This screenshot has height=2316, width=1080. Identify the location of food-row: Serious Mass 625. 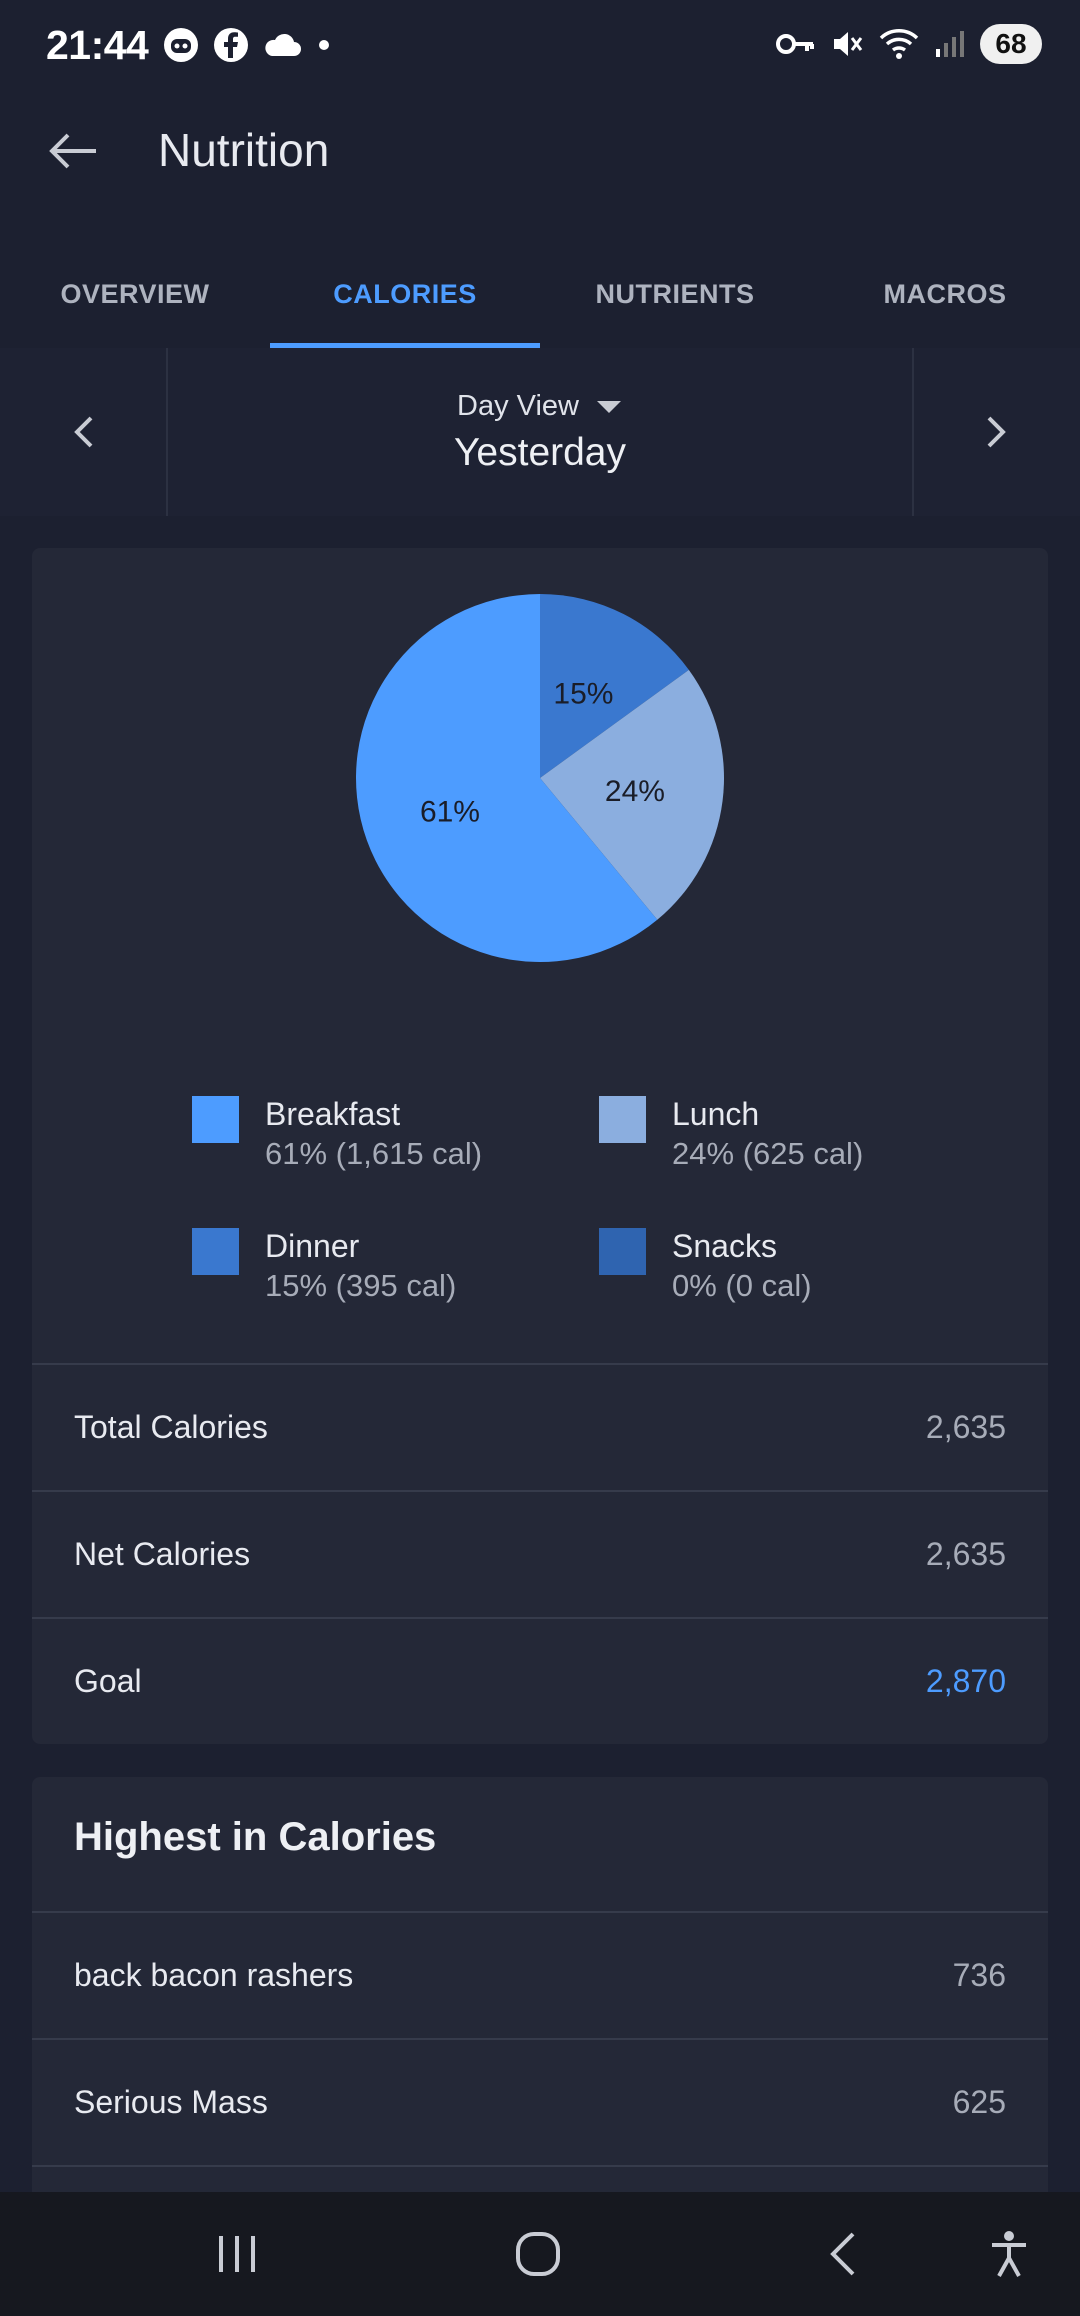
(540, 2101).